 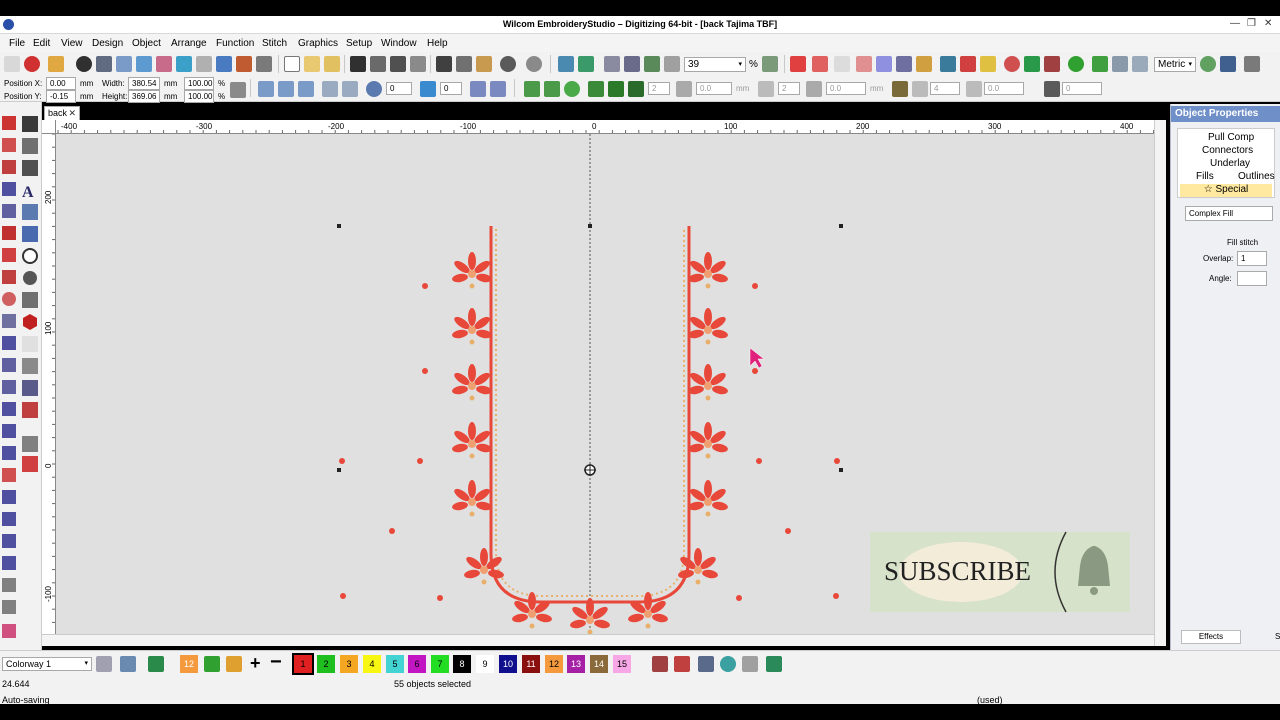 I want to click on color-swatch: 8, so click(x=462, y=664).